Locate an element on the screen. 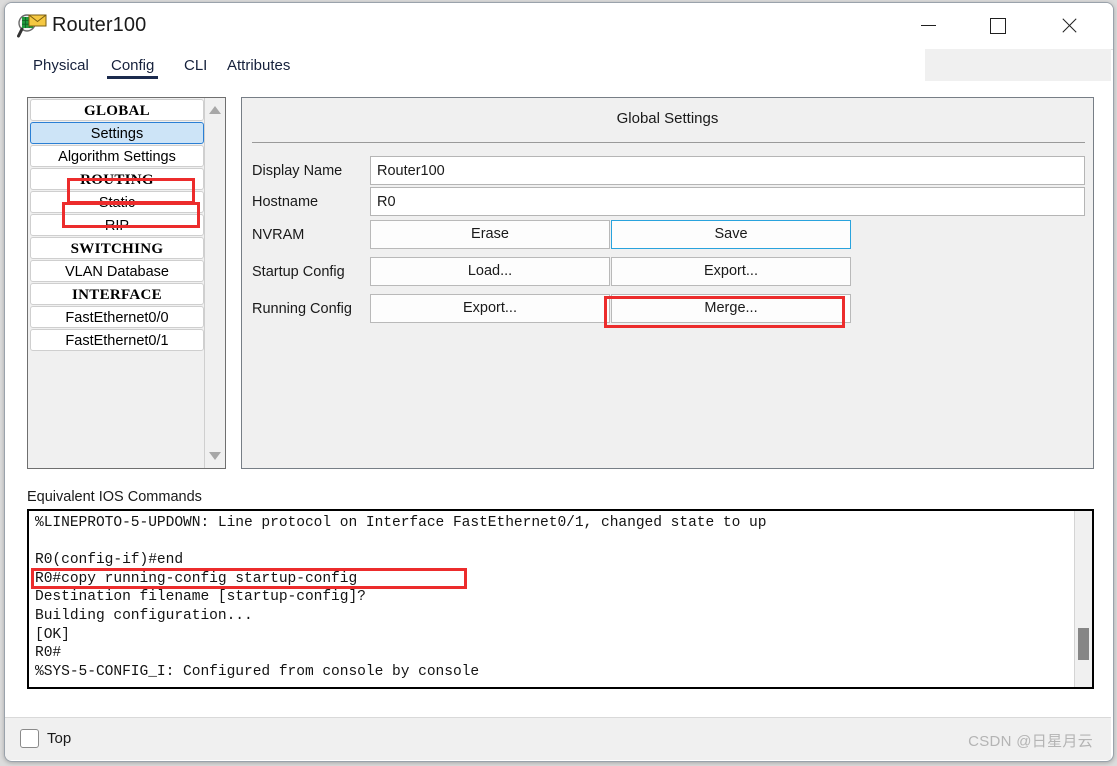 The height and width of the screenshot is (766, 1117). csdn-watermark: CSDN @日星月云 is located at coordinates (1030, 741).